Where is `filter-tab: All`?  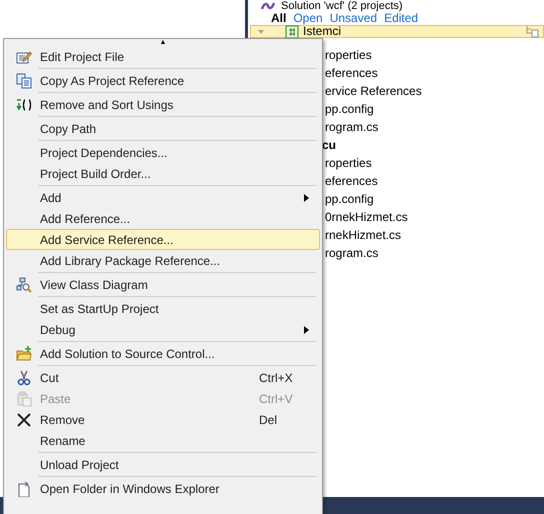 filter-tab: All is located at coordinates (278, 18).